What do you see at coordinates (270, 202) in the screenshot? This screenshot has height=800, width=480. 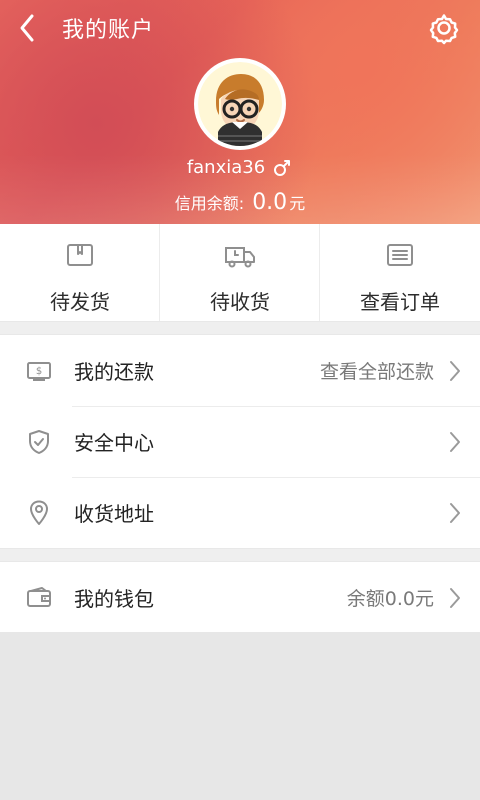 I see `credit-value: 0.0` at bounding box center [270, 202].